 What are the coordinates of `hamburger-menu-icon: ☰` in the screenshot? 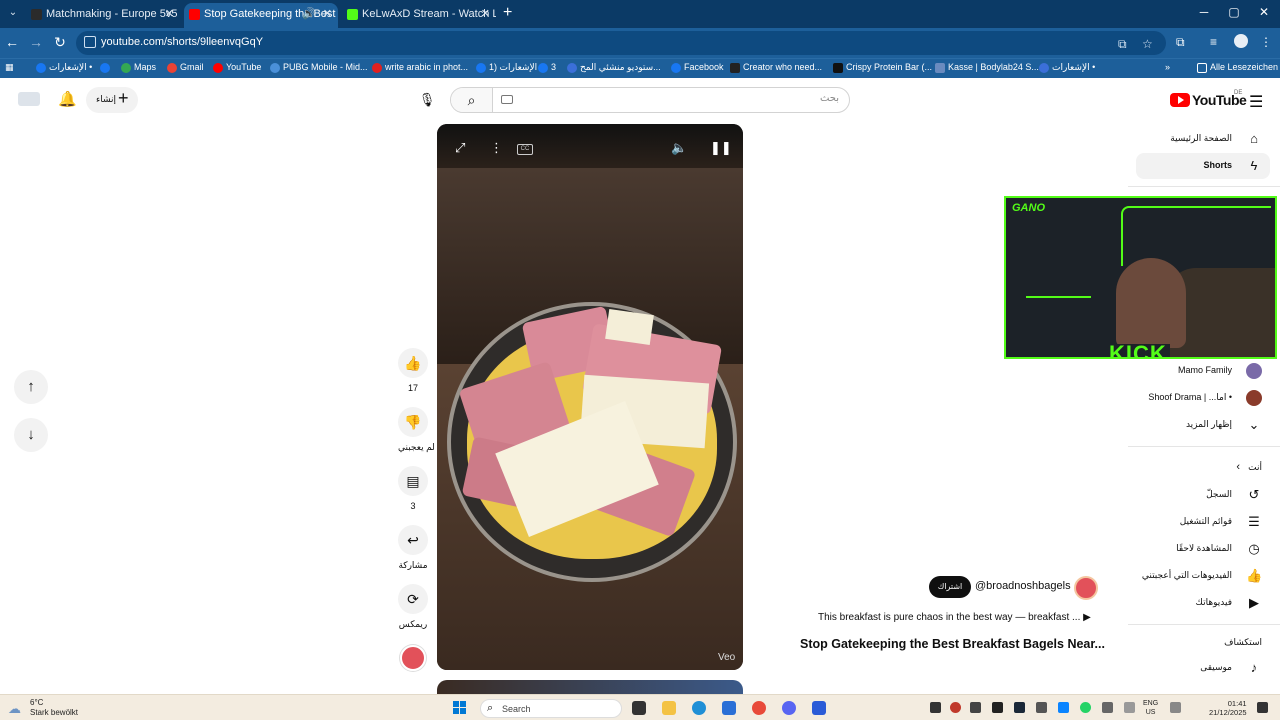 It's located at (1256, 102).